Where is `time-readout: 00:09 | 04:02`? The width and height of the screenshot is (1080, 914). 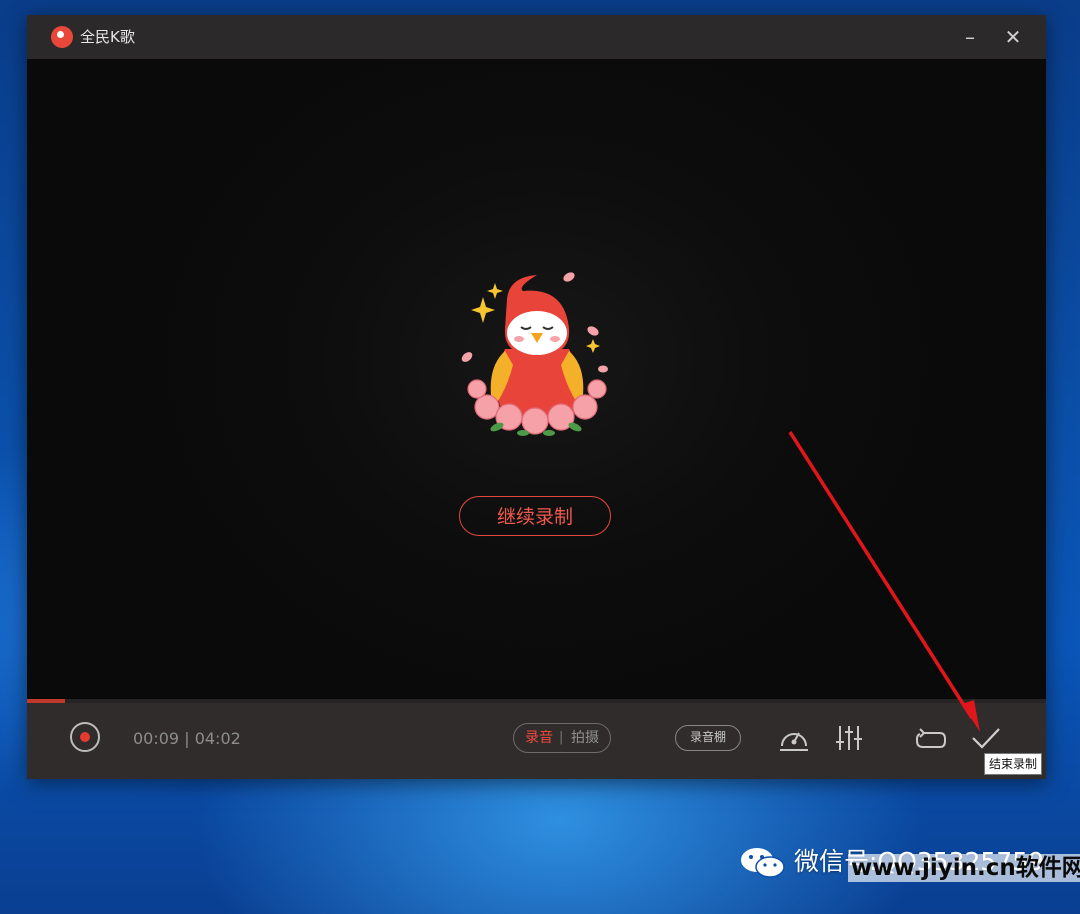
time-readout: 00:09 | 04:02 is located at coordinates (187, 739).